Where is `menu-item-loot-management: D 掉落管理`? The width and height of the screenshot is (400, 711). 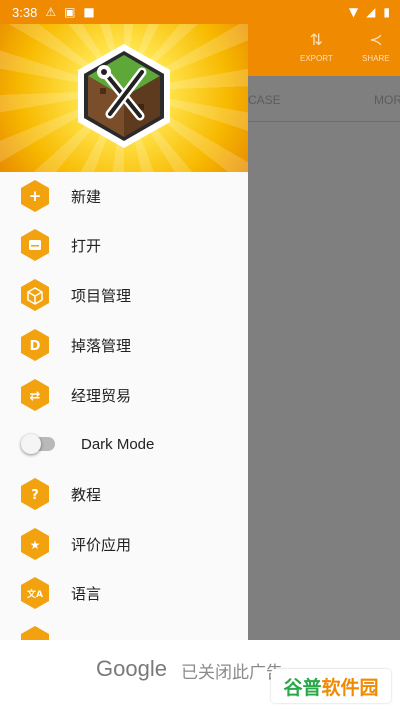
menu-item-loot-management: D 掉落管理 is located at coordinates (124, 345).